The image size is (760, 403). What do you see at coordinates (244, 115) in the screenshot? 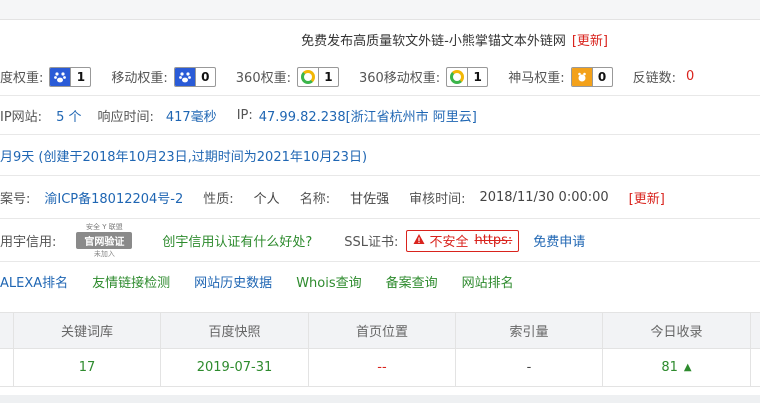
I see `ip-label: IP:` at bounding box center [244, 115].